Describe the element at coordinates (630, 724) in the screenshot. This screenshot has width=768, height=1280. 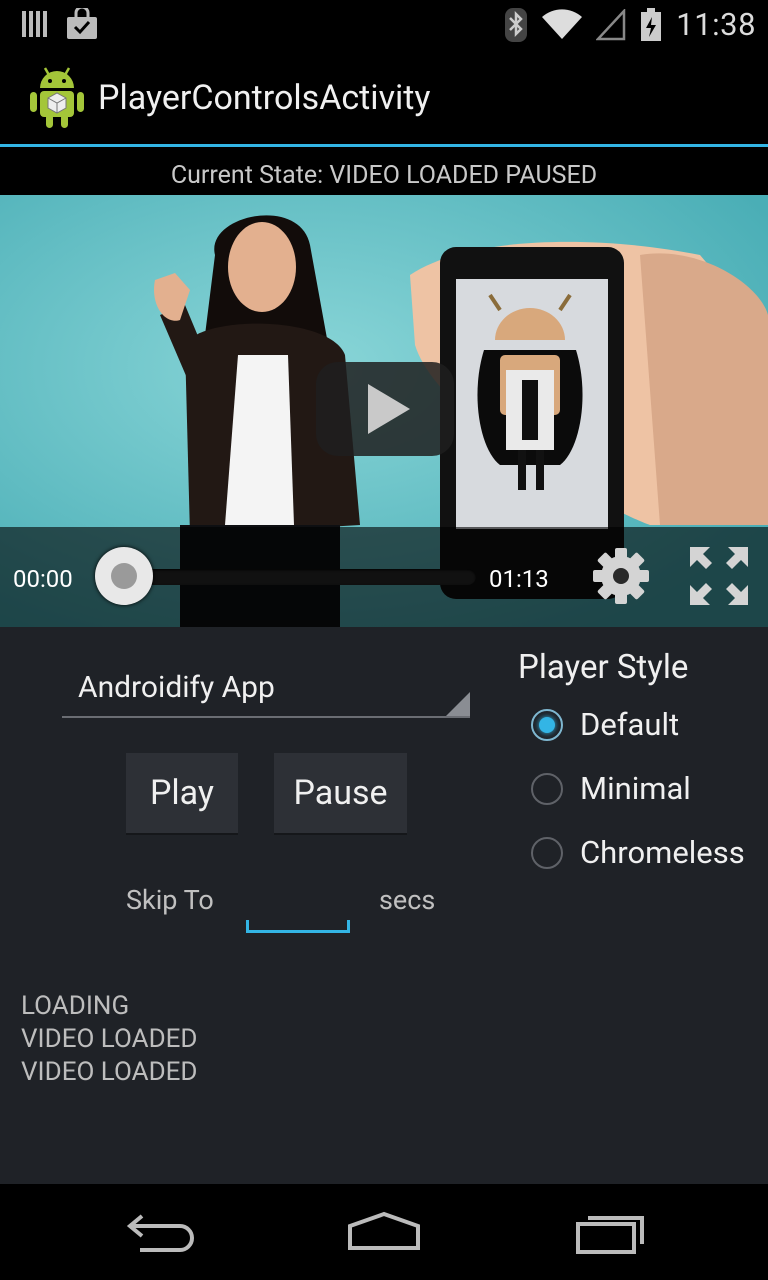
I see `radio-label-default: Default` at that location.